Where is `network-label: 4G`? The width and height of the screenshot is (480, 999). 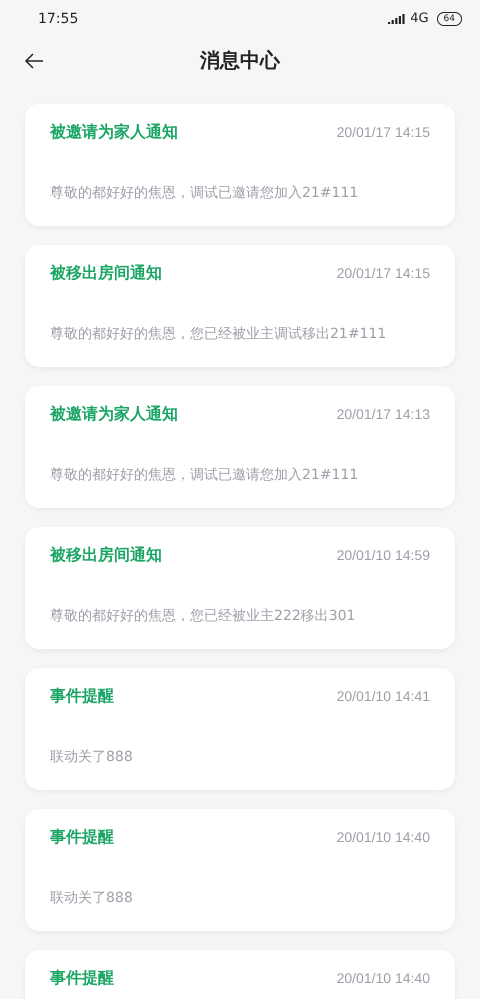
network-label: 4G is located at coordinates (419, 19).